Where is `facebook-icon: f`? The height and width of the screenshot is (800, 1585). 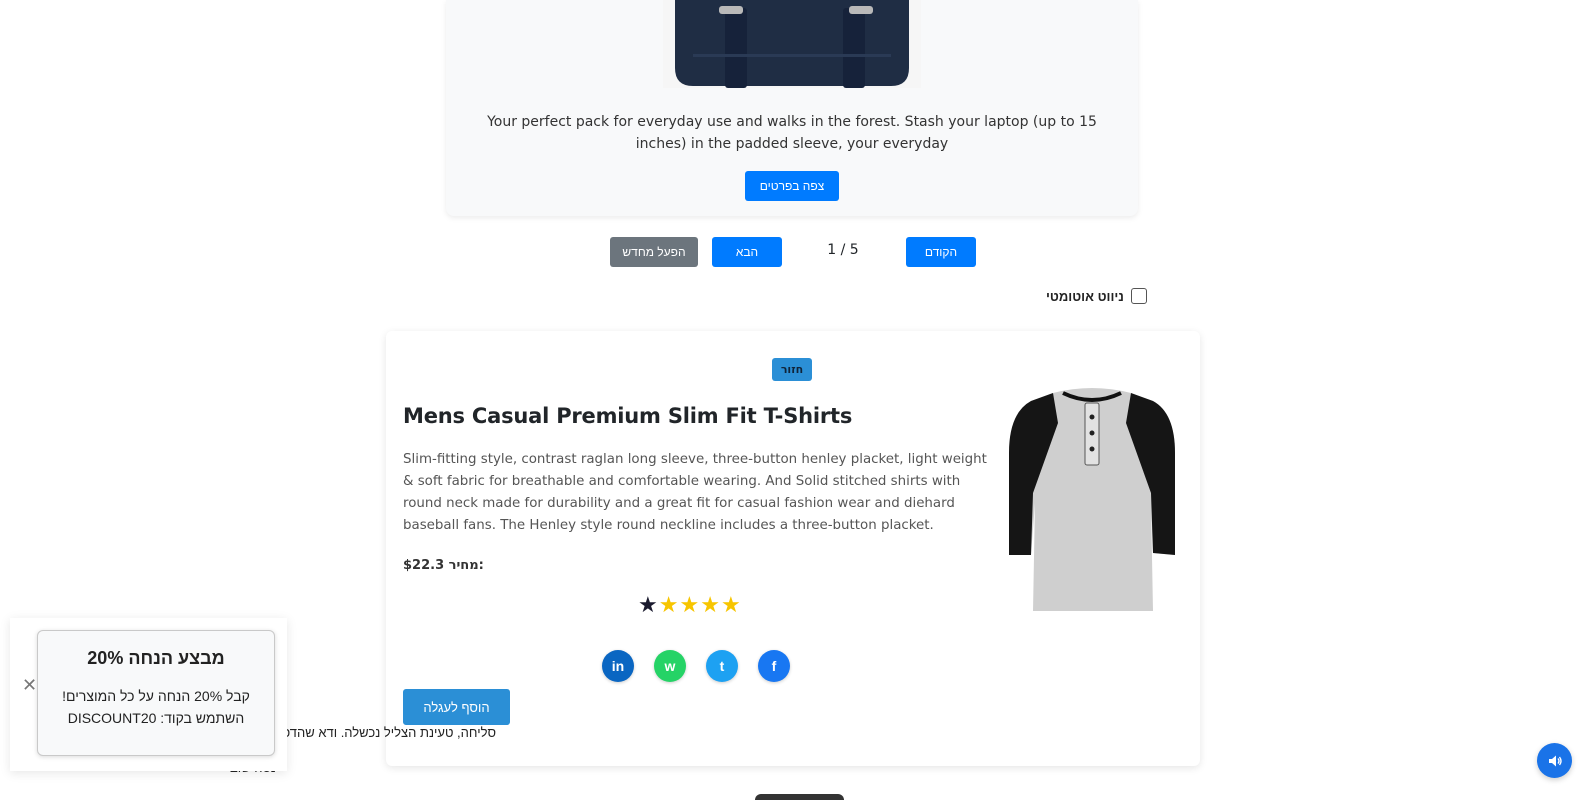
facebook-icon: f is located at coordinates (774, 666).